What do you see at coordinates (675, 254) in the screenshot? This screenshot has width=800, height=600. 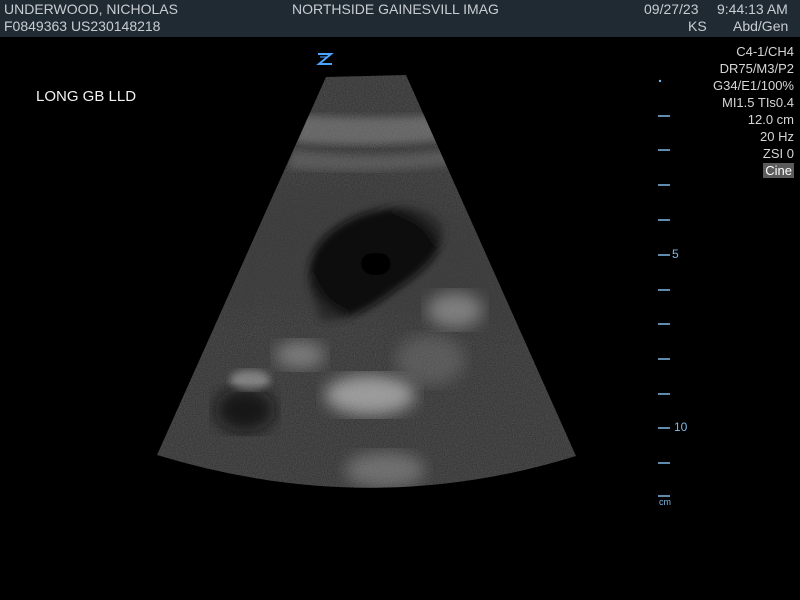 I see `depth-label-5: 5` at bounding box center [675, 254].